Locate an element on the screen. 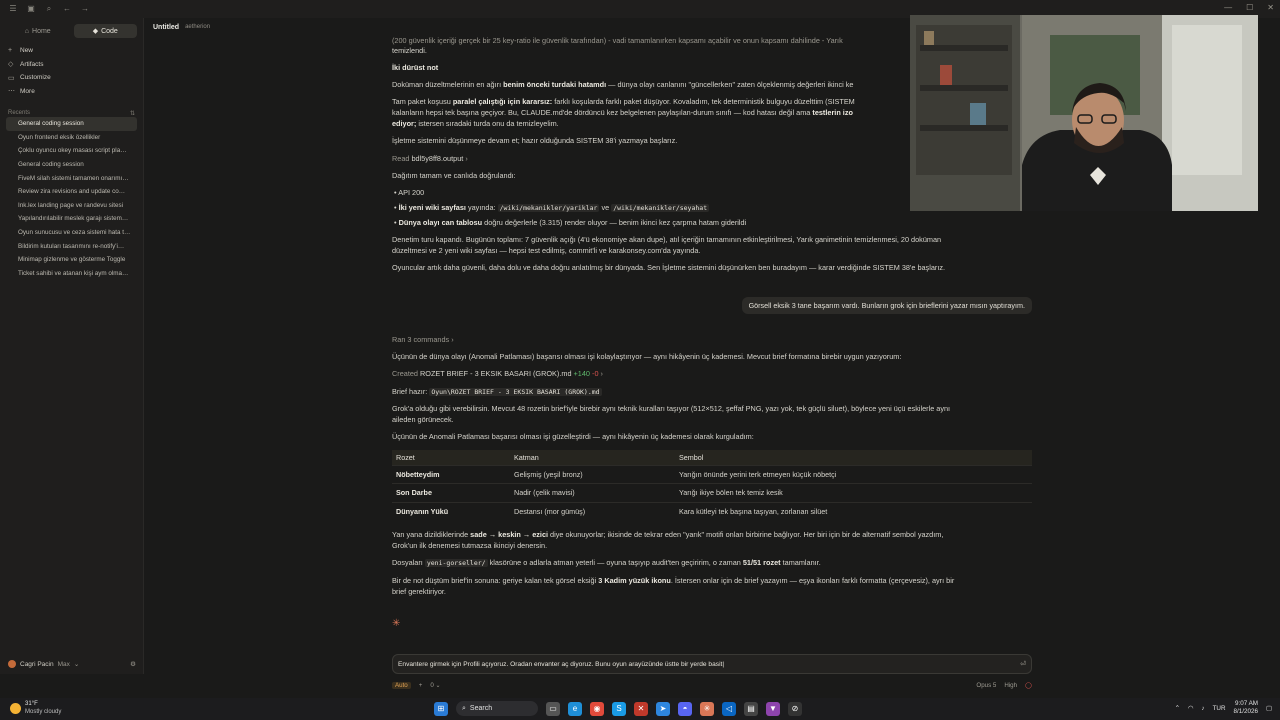 This screenshot has height=720, width=1280. edge-icon: e is located at coordinates (575, 708).